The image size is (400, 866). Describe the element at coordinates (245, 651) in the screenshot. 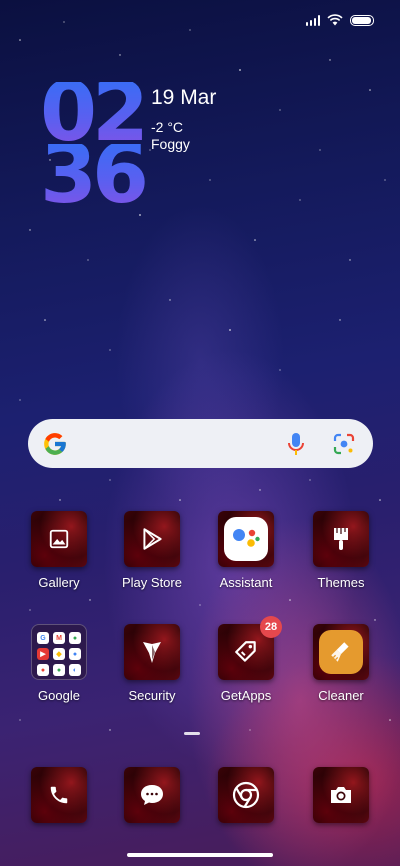

I see `tag-icon` at that location.